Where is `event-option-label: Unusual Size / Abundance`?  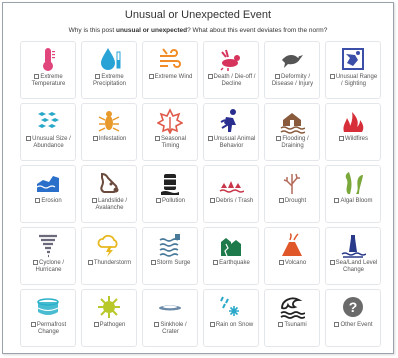 event-option-label: Unusual Size / Abundance is located at coordinates (48, 143).